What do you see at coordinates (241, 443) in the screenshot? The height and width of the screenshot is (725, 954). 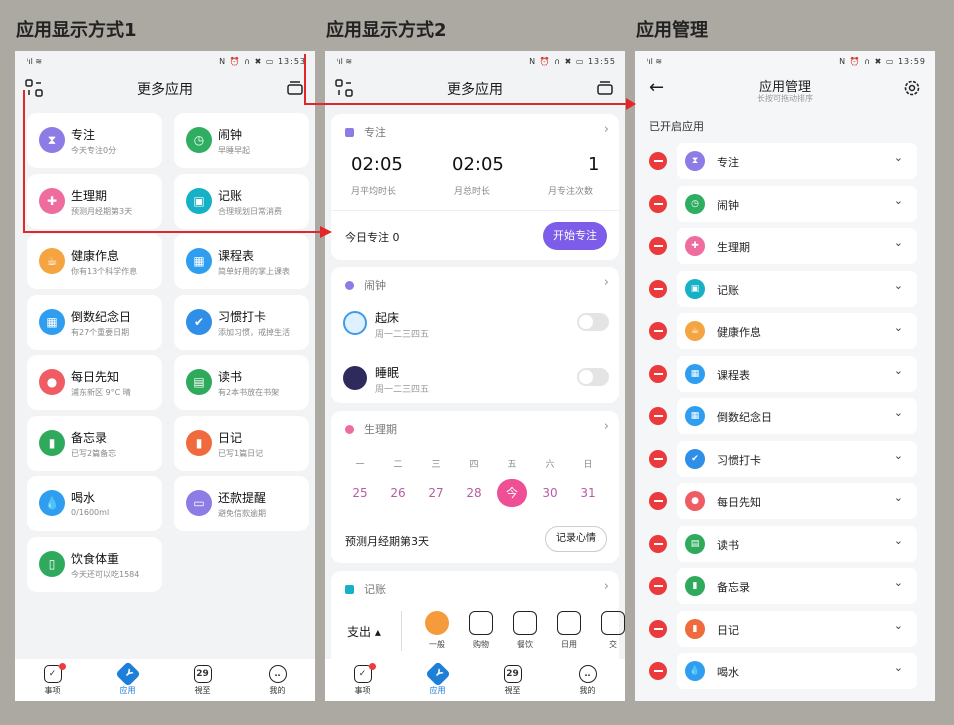 I see `app-card: ▮ 日记 已写1篇日记` at bounding box center [241, 443].